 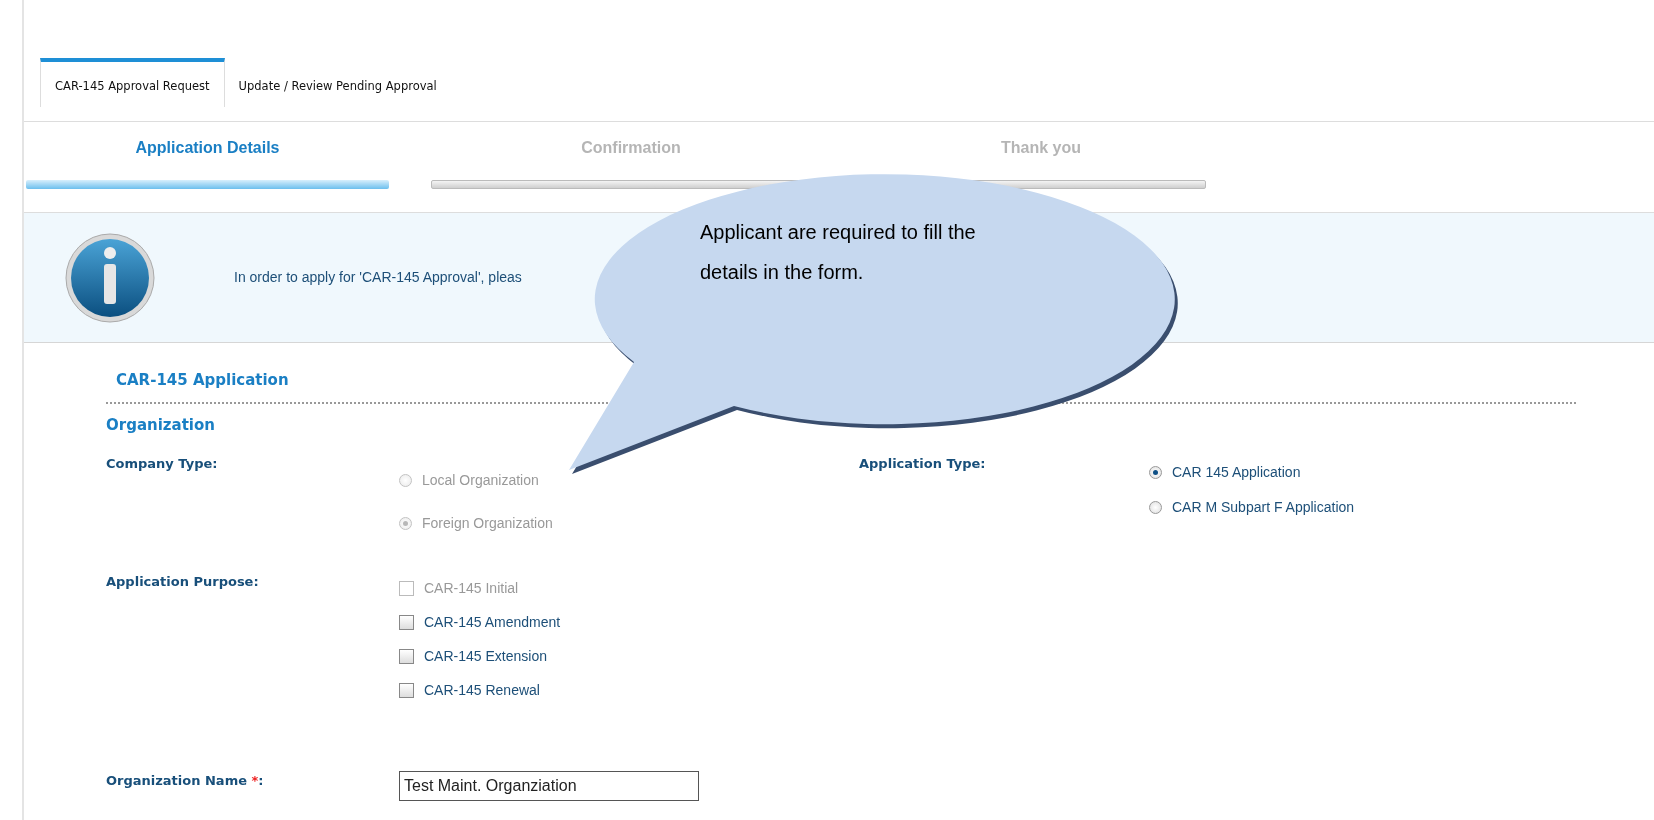 What do you see at coordinates (207, 148) in the screenshot?
I see `step-label: Application Details` at bounding box center [207, 148].